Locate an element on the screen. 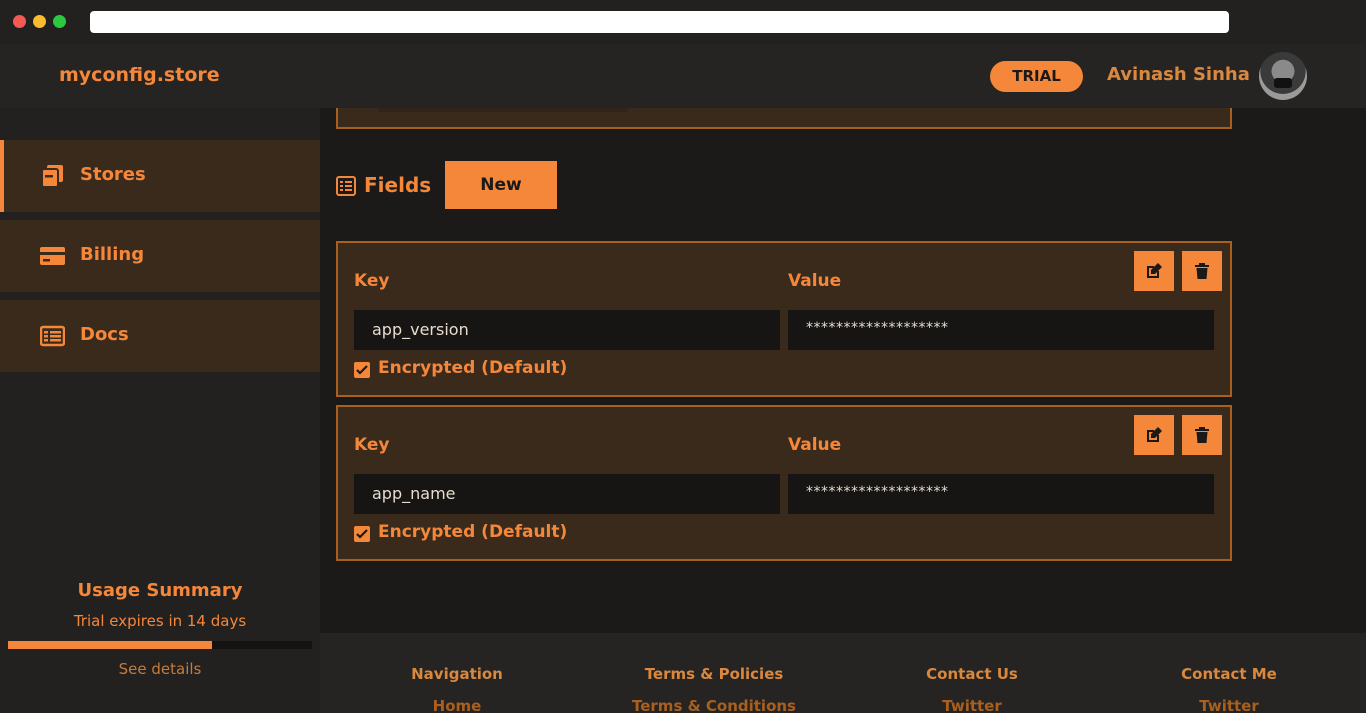  app-logo: myconfig.store is located at coordinates (139, 75).